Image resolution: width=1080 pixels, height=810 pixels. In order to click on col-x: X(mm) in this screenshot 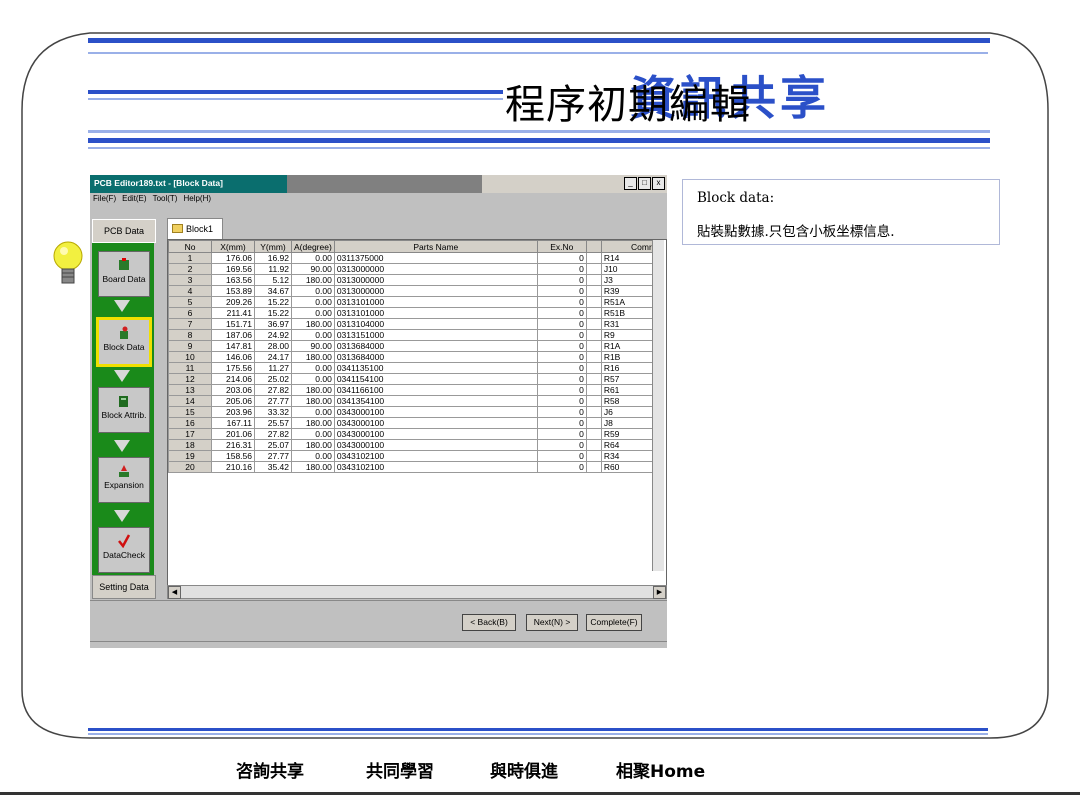, I will do `click(233, 246)`.